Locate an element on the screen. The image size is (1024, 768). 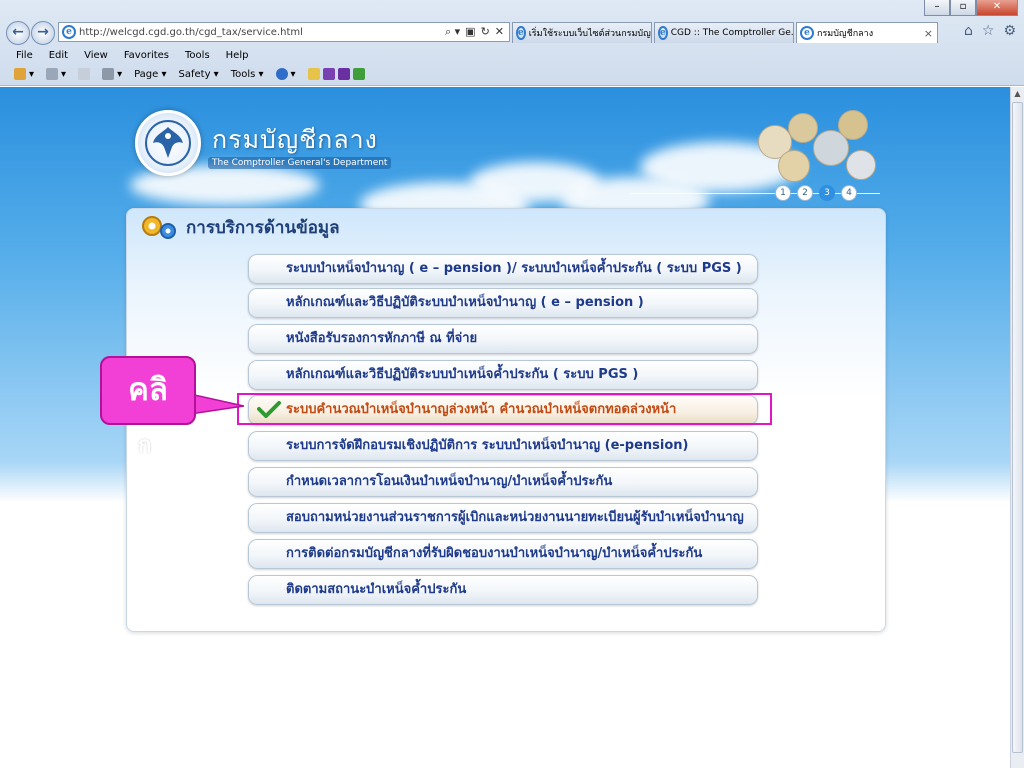
command-bar: ▾ ▾ ▾ Page ▾ Safety ▾ Tools ▾ ▾ is located at coordinates (512, 74).